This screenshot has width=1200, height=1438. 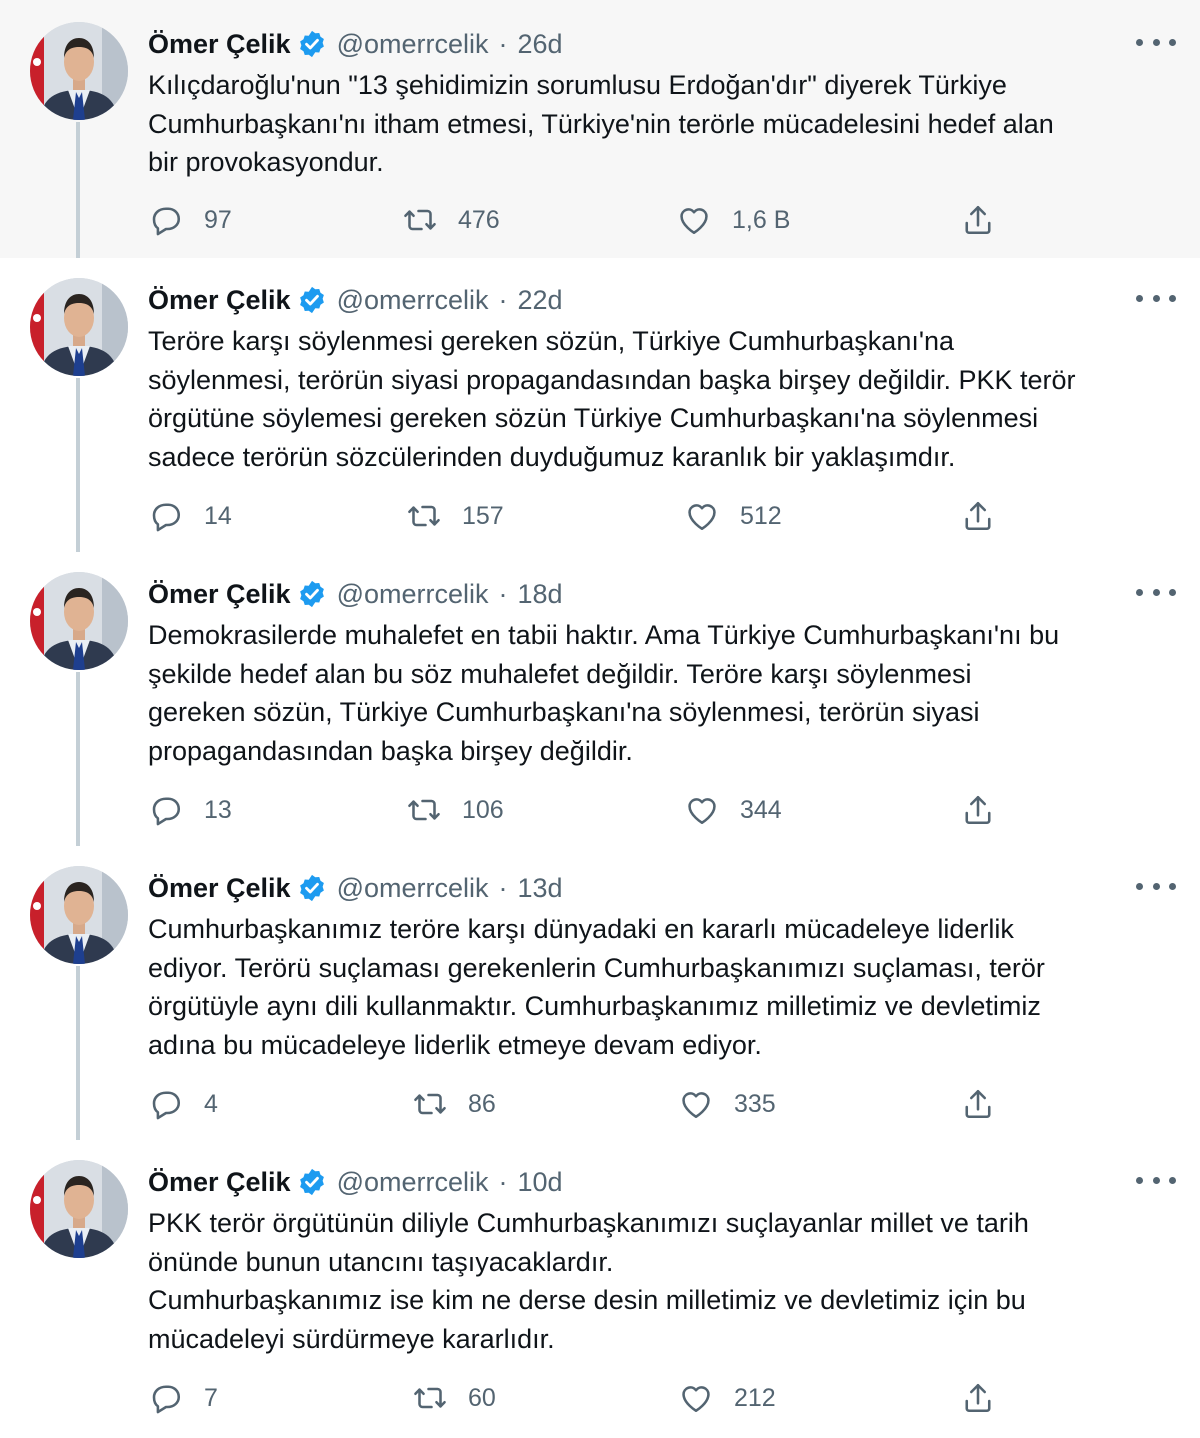 I want to click on retweet-count: 476, so click(x=479, y=219).